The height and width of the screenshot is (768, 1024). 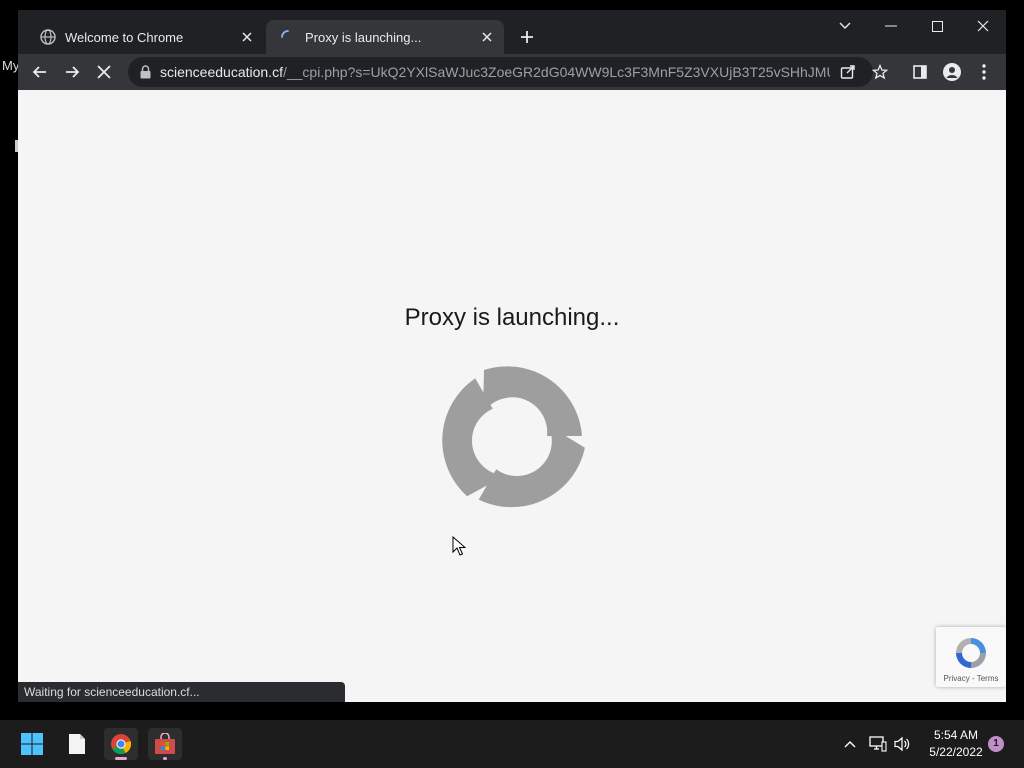 I want to click on network-icon, so click(x=878, y=744).